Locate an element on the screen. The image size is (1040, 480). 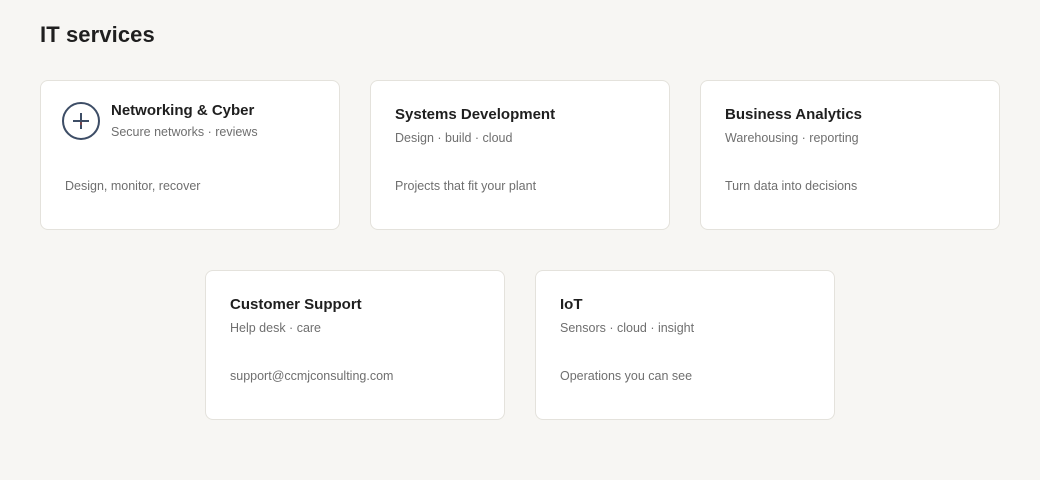
support-email: support@ccmjconsulting.com is located at coordinates (312, 376).